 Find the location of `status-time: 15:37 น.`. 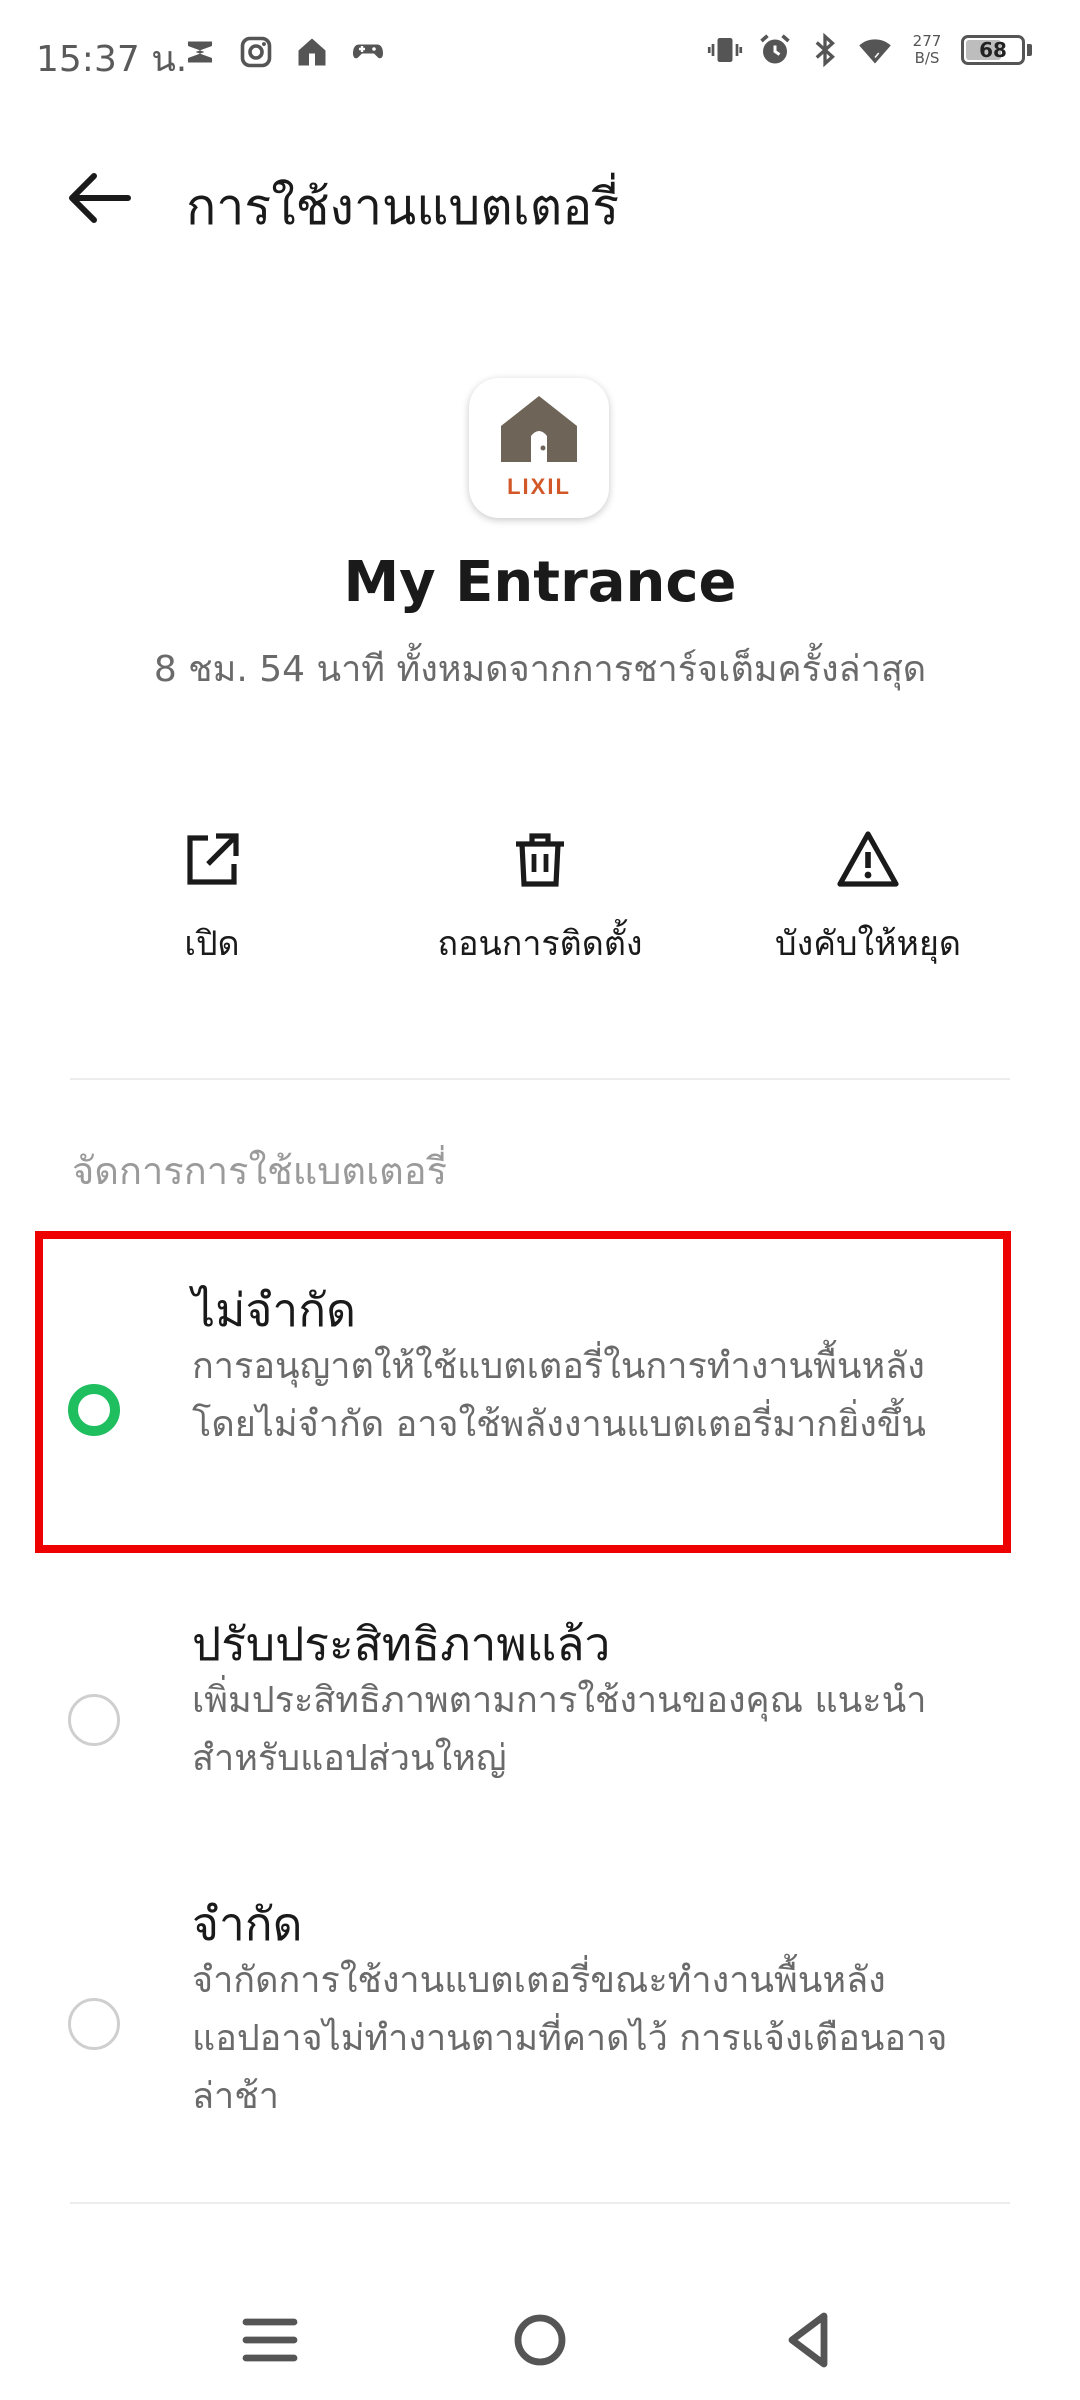

status-time: 15:37 น. is located at coordinates (112, 59).